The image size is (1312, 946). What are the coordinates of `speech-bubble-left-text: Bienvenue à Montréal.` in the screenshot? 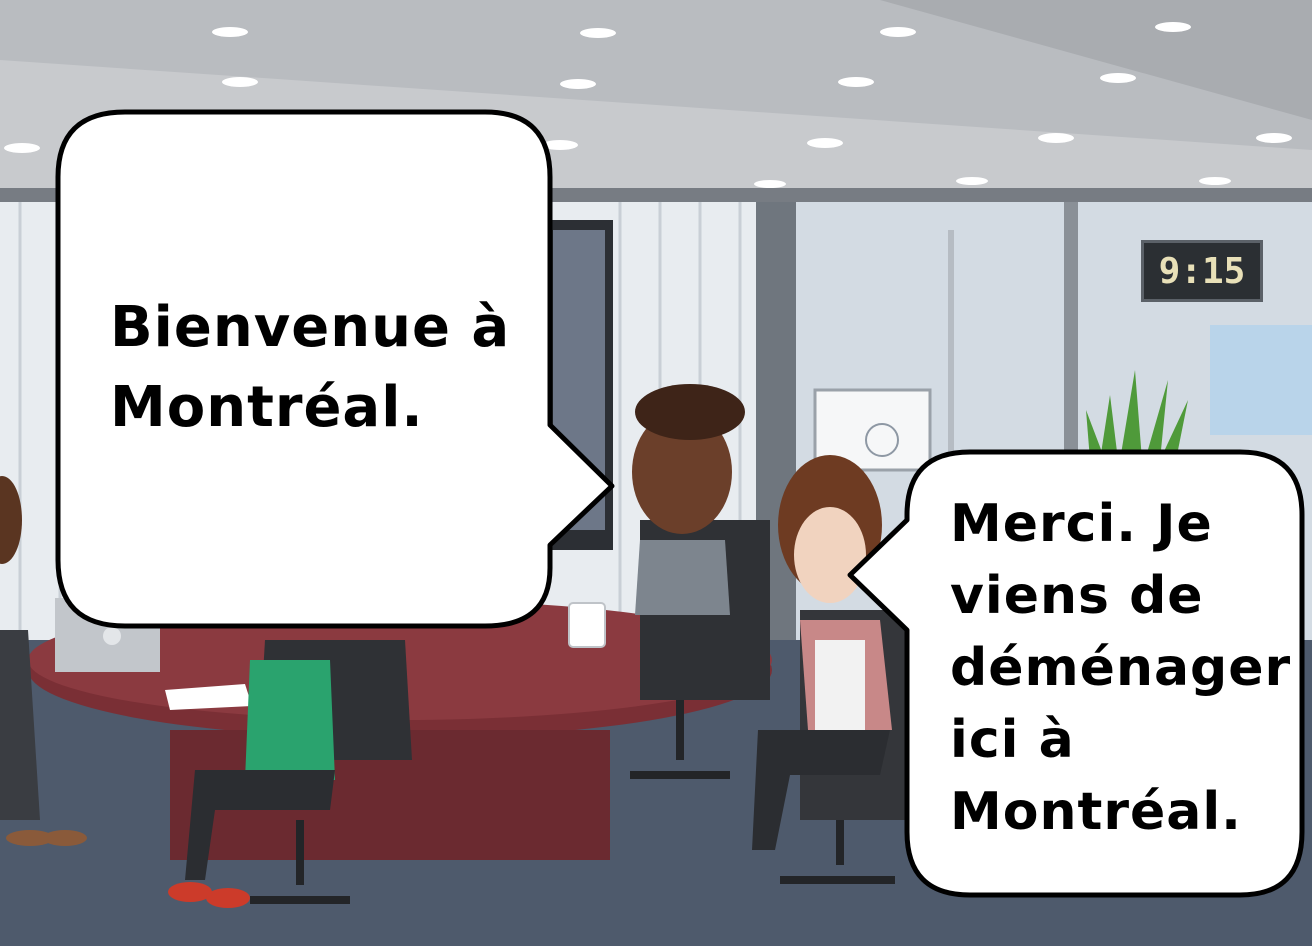 It's located at (320, 368).